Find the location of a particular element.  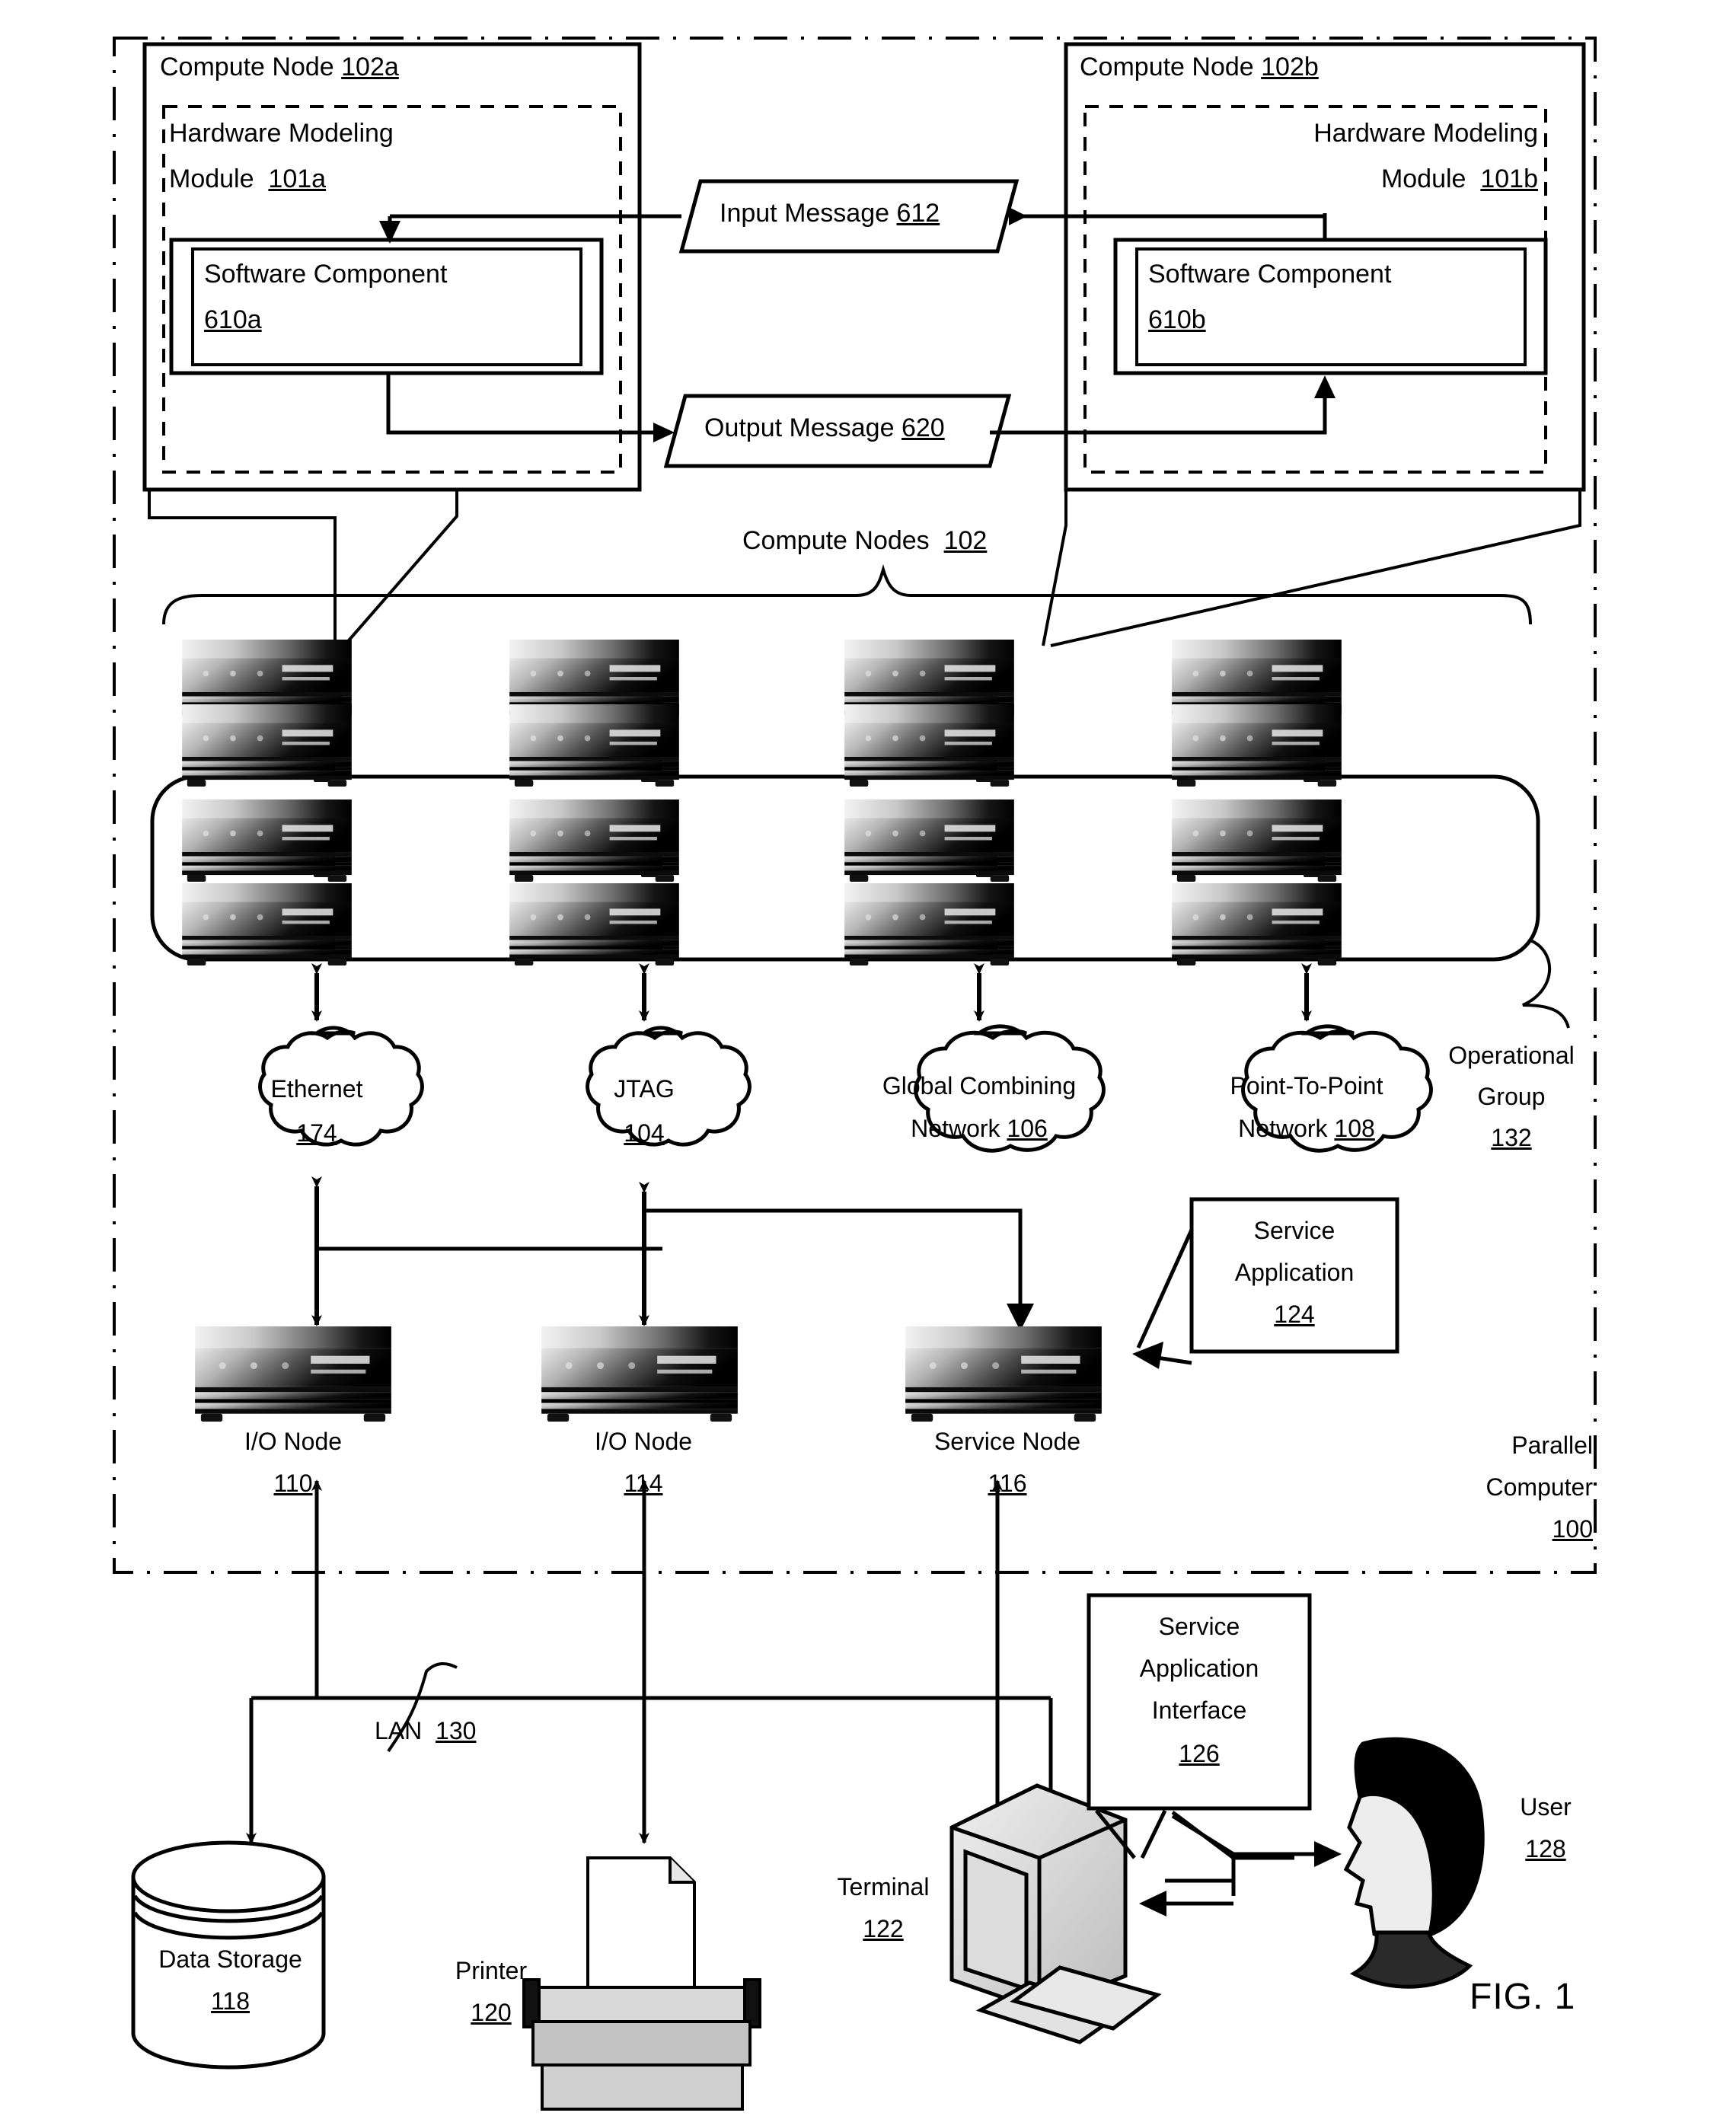

io-node-114-label: I/O Node is located at coordinates (643, 1441).